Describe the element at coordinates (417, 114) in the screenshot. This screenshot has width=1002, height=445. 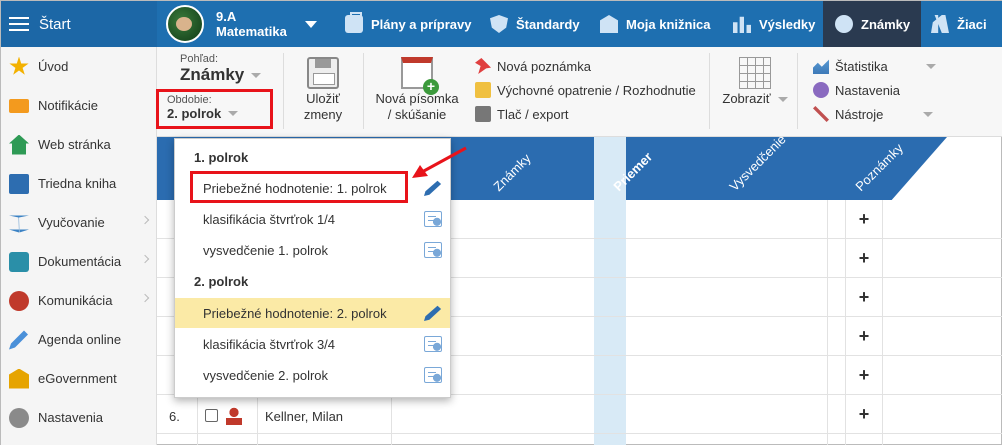
I see `new-test-label-2: / skúšanie` at that location.